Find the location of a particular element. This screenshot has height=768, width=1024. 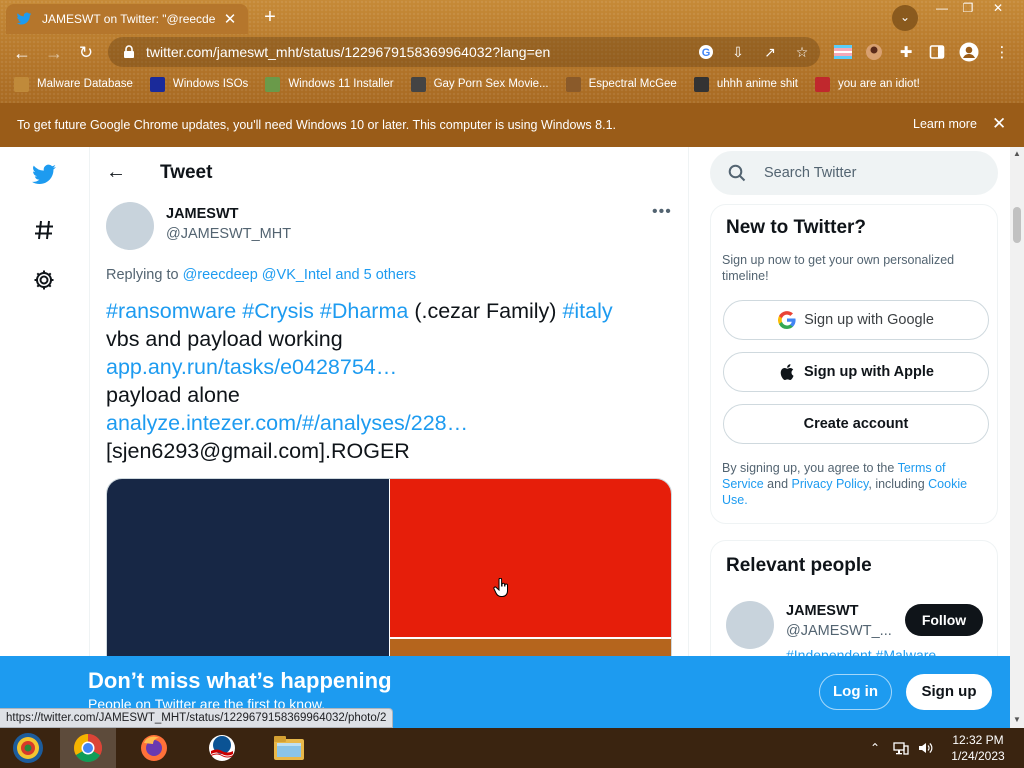

hashtag-link: #Dharma is located at coordinates (364, 311).